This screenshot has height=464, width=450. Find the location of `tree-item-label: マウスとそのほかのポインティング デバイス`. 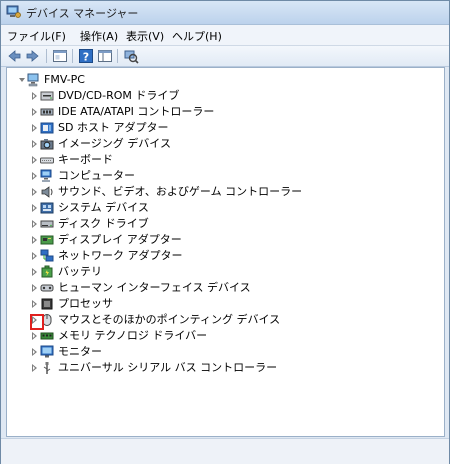

tree-item-label: マウスとそのほかのポインティング デバイス is located at coordinates (169, 319).